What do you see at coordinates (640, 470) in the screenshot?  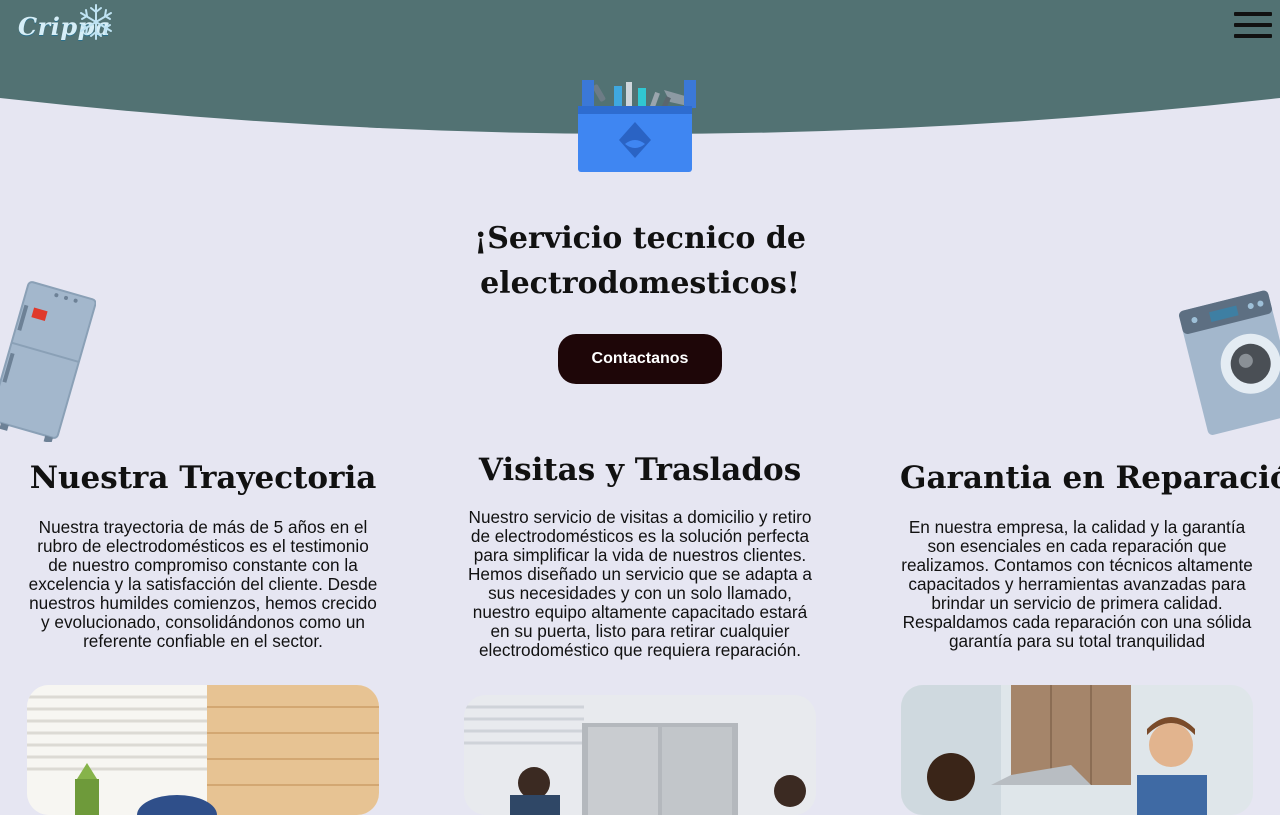 I see `feature-title: Visitas y Traslados` at bounding box center [640, 470].